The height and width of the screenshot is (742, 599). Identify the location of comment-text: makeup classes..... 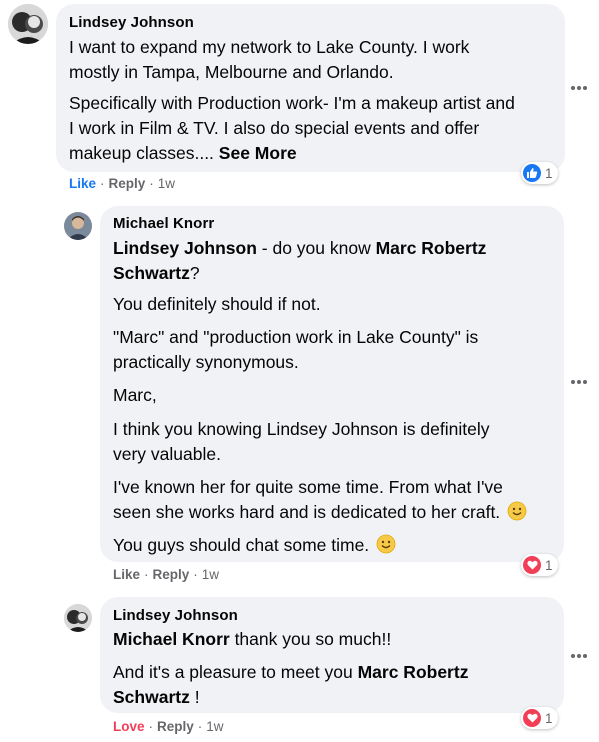
(141, 153).